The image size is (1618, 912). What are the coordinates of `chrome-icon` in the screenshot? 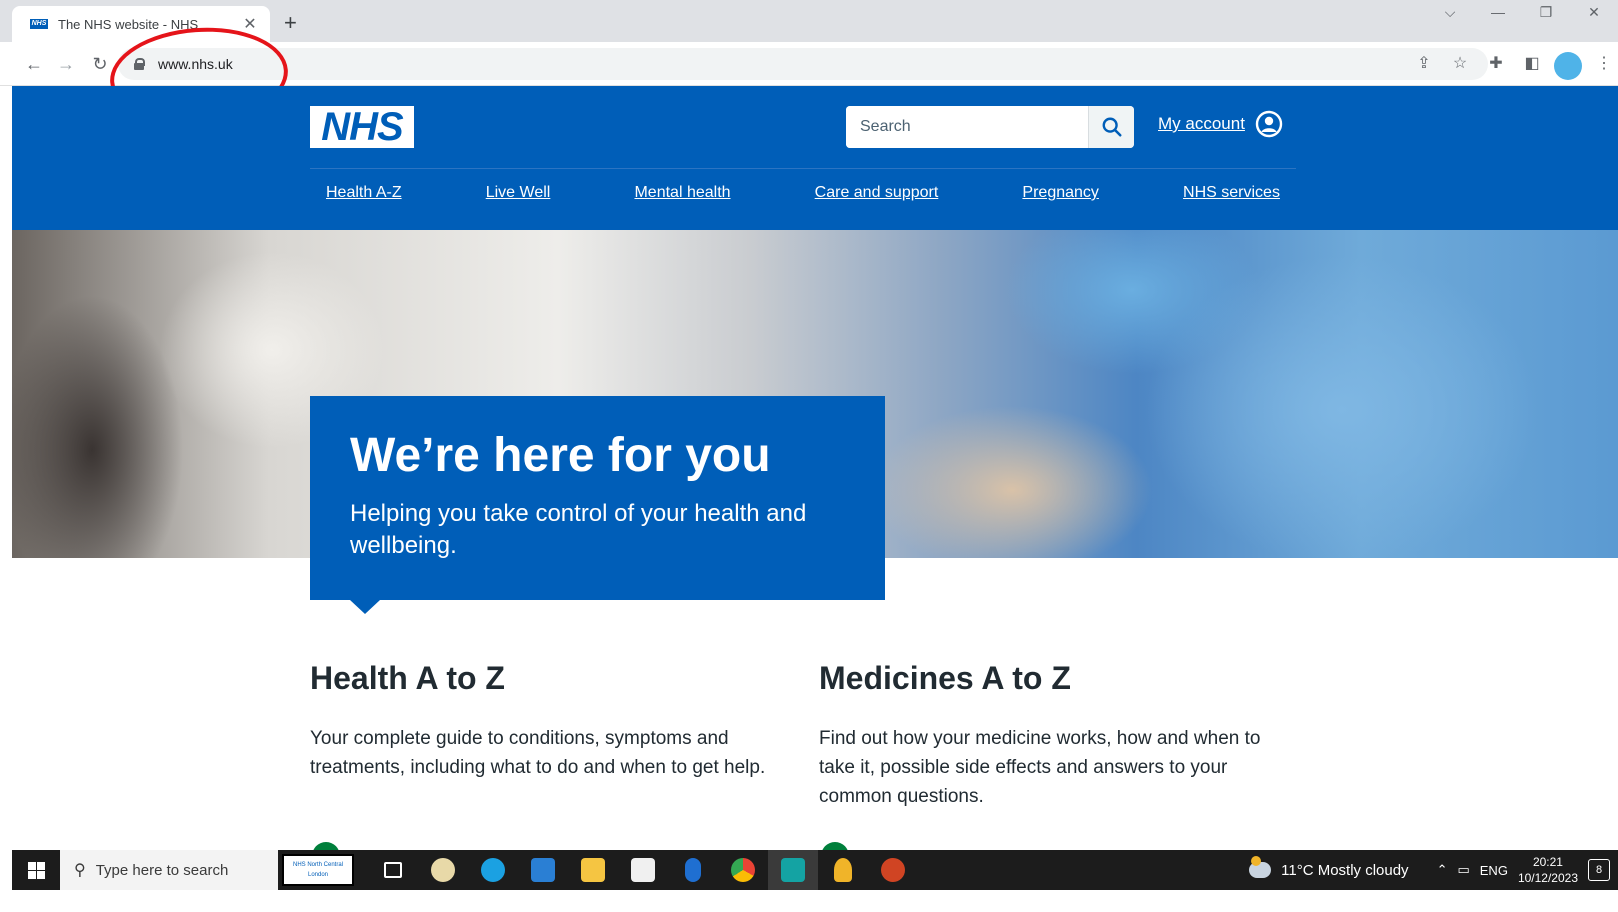 It's located at (743, 870).